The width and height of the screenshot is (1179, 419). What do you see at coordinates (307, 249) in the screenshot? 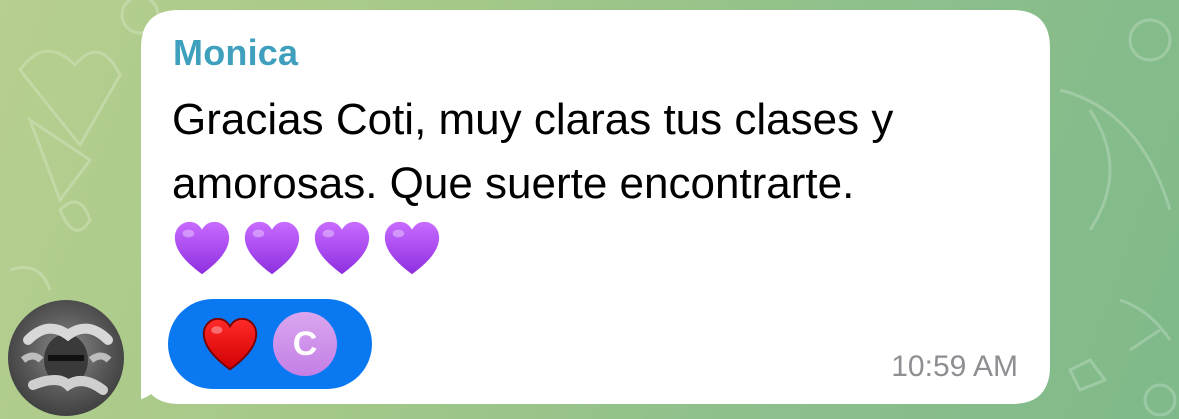
I see `emoji-row` at bounding box center [307, 249].